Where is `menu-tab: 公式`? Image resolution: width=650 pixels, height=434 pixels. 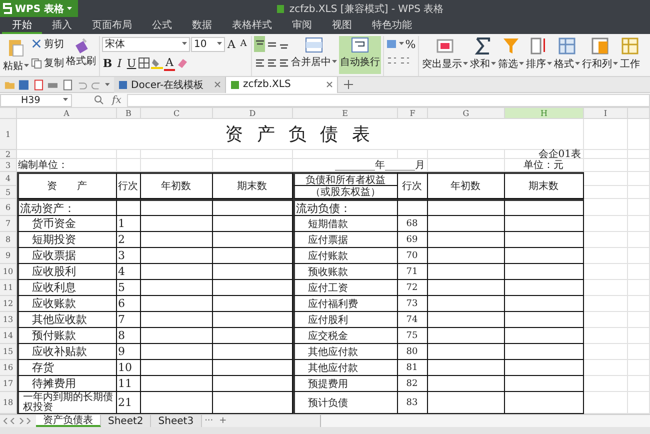 menu-tab: 公式 is located at coordinates (162, 25).